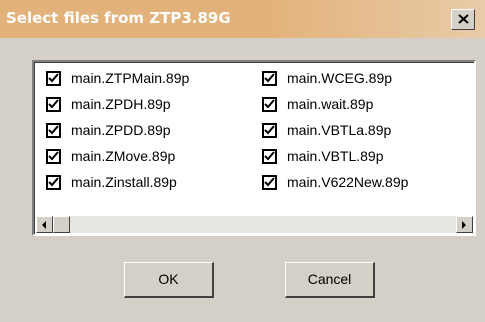 Image resolution: width=485 pixels, height=322 pixels. What do you see at coordinates (123, 156) in the screenshot?
I see `file-name: main.ZMove.89p` at bounding box center [123, 156].